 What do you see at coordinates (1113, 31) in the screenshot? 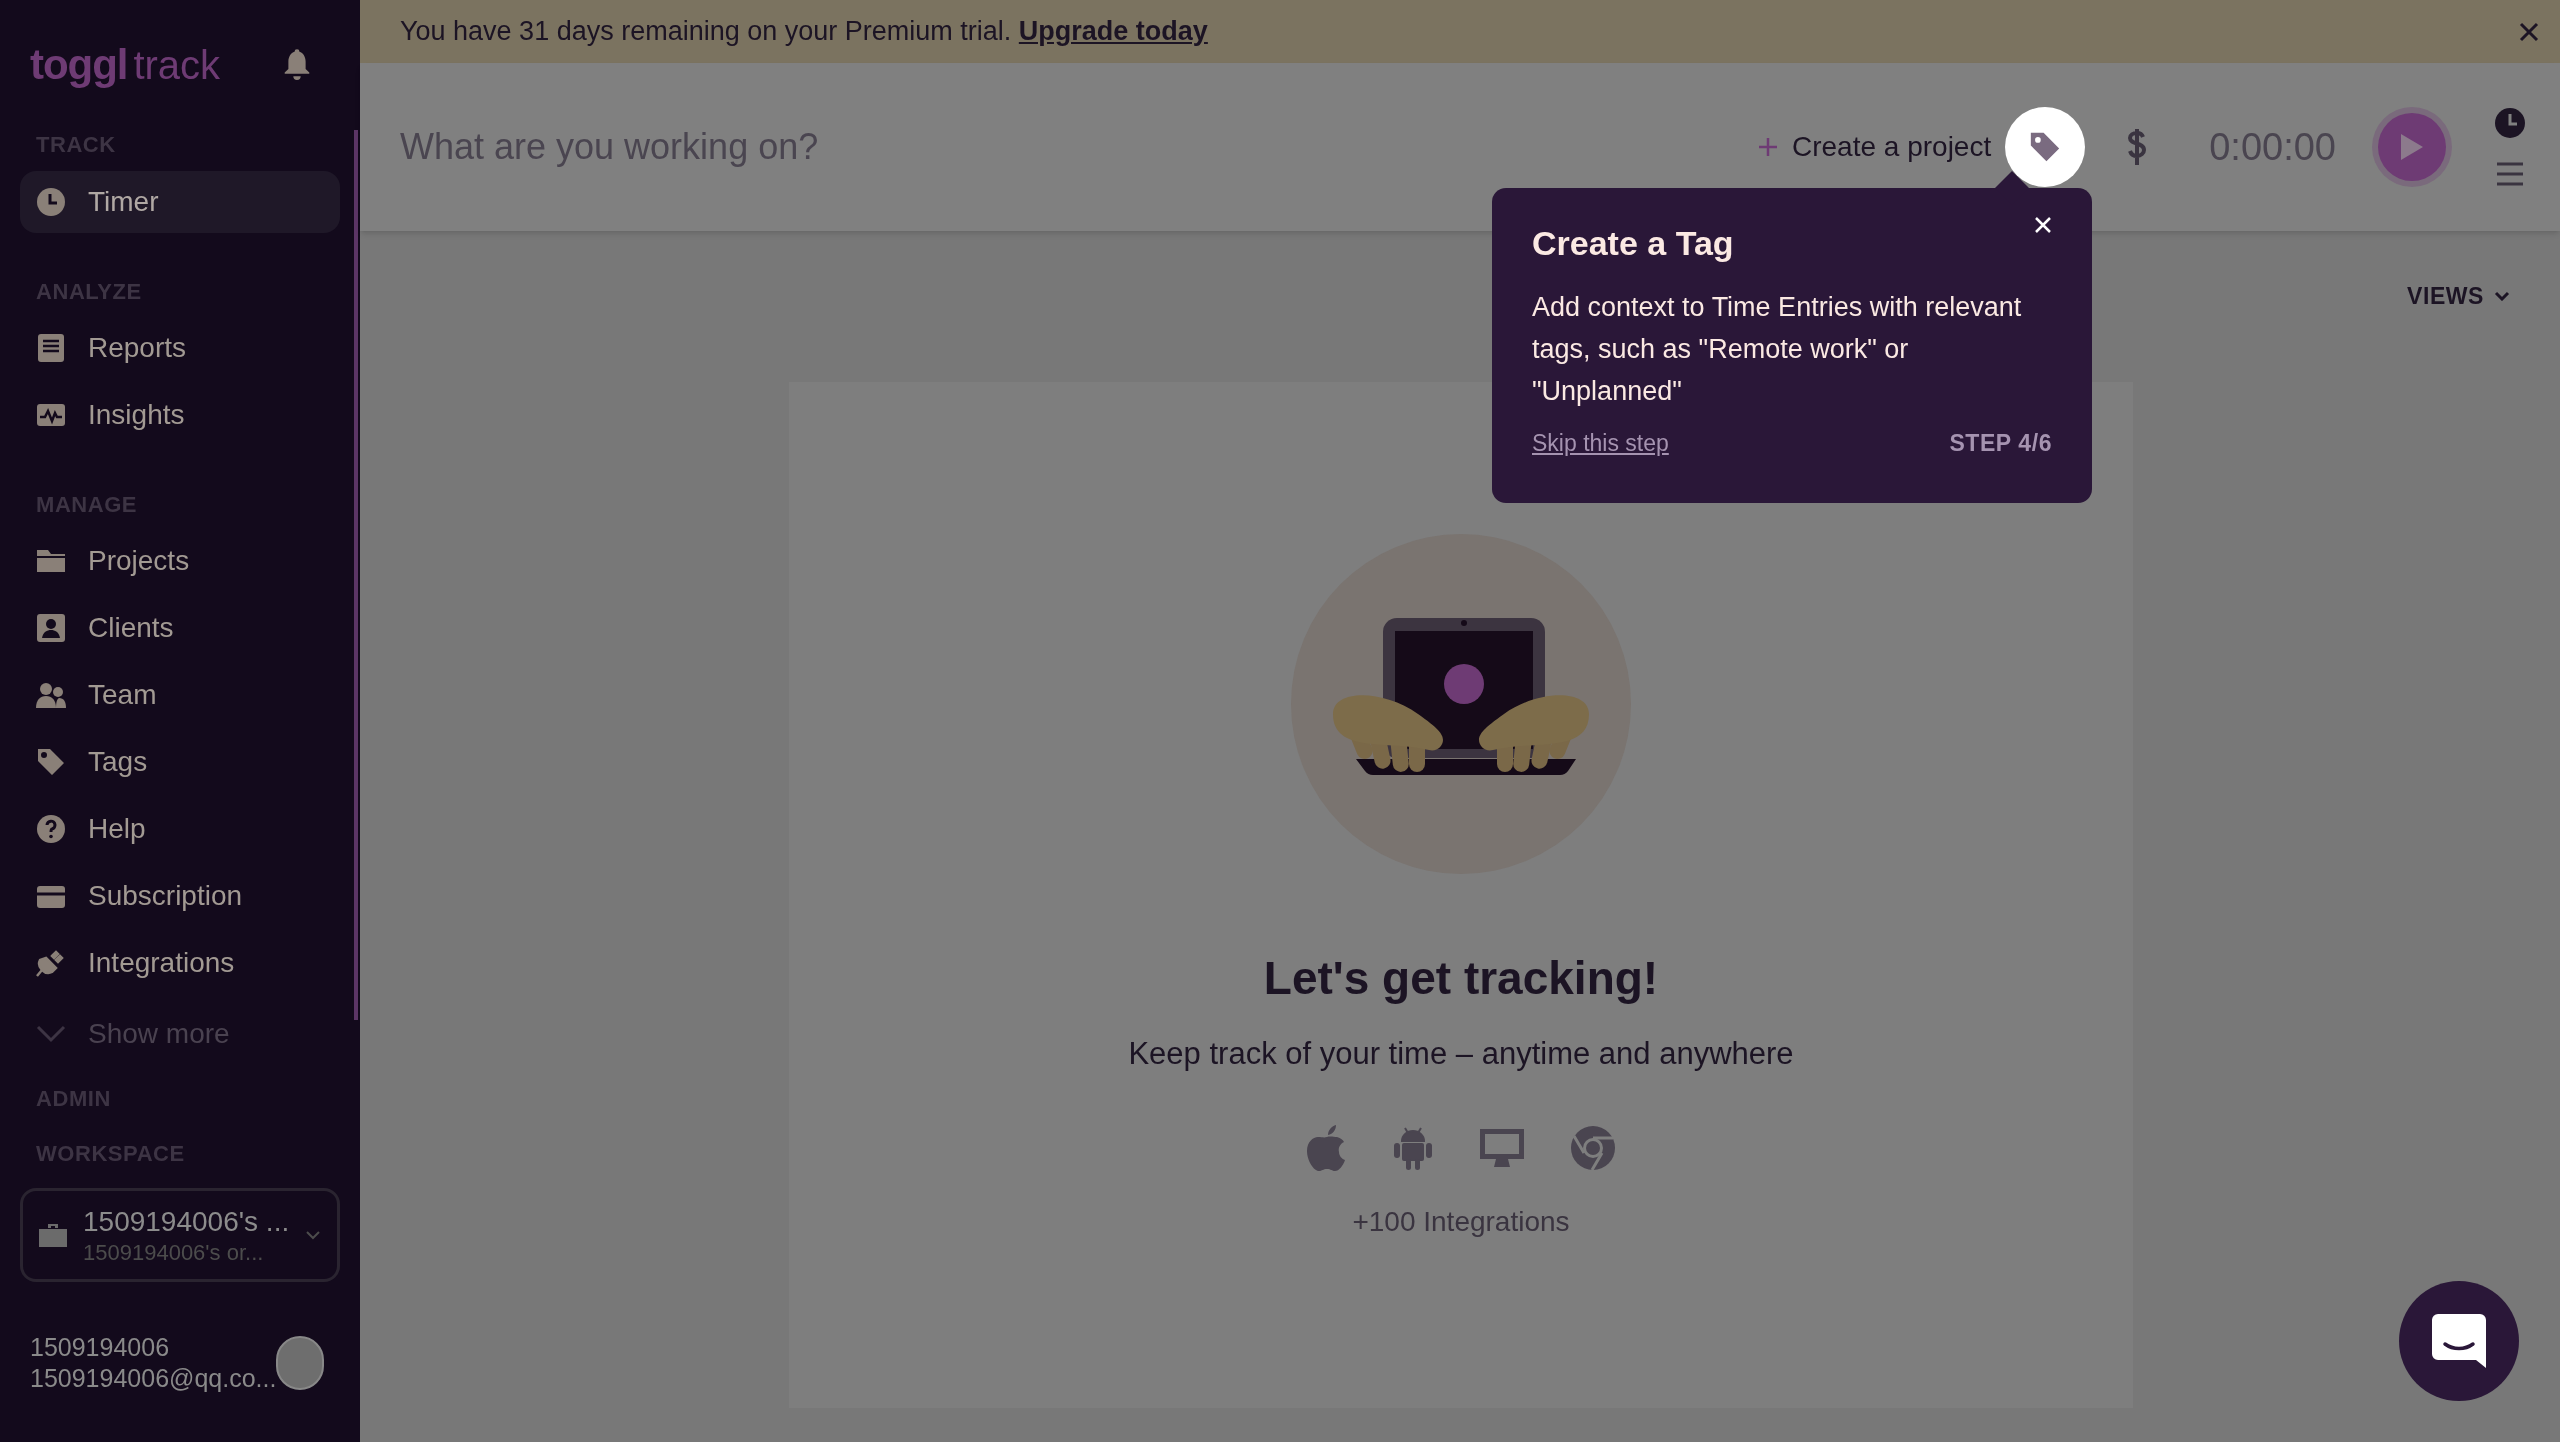
I see `upgrade-link: Upgrade today` at bounding box center [1113, 31].